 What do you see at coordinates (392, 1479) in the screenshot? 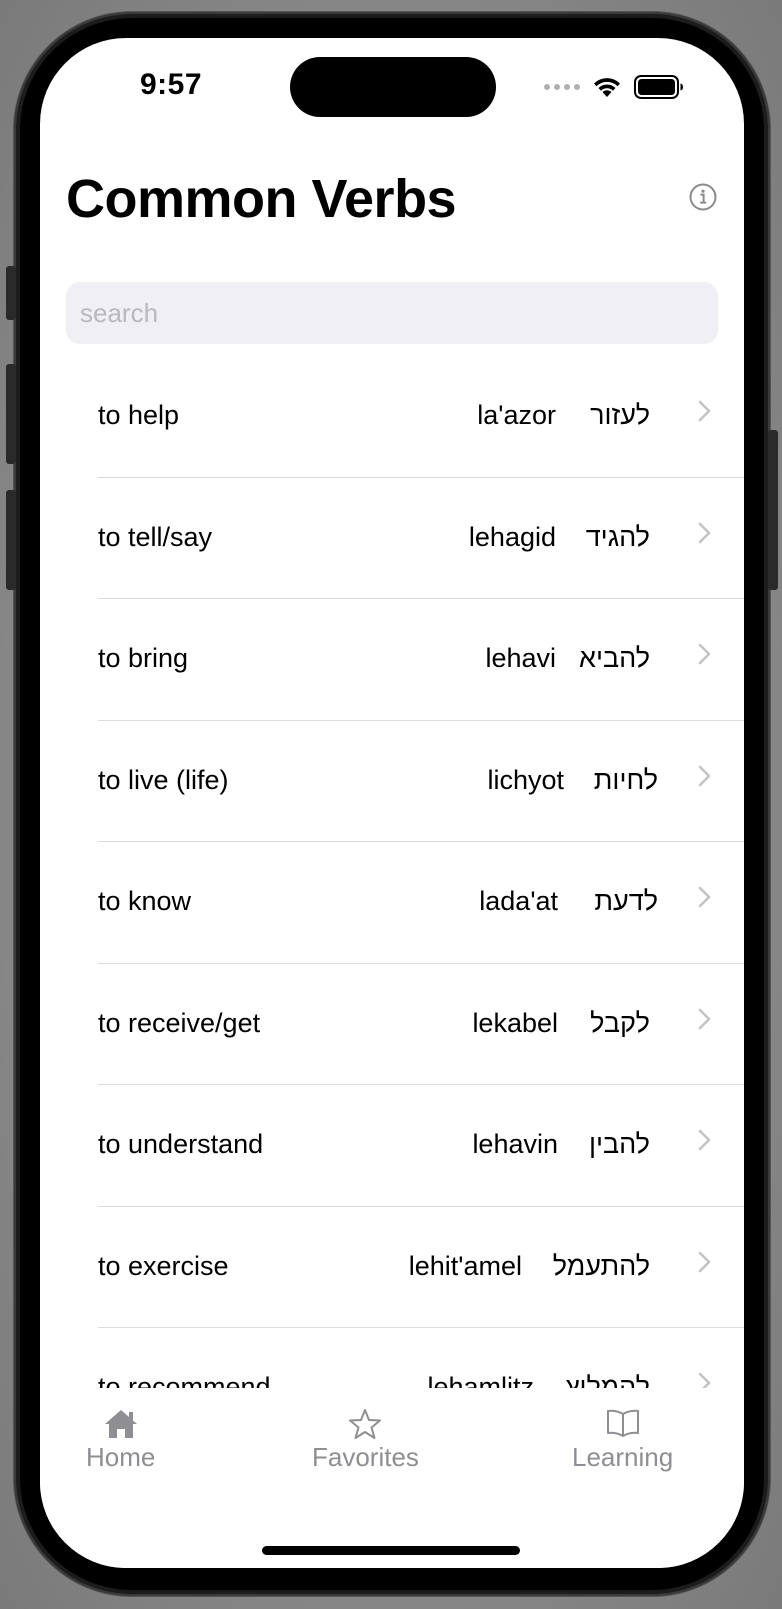
I see `tab-bar: Home Favorites Learning` at bounding box center [392, 1479].